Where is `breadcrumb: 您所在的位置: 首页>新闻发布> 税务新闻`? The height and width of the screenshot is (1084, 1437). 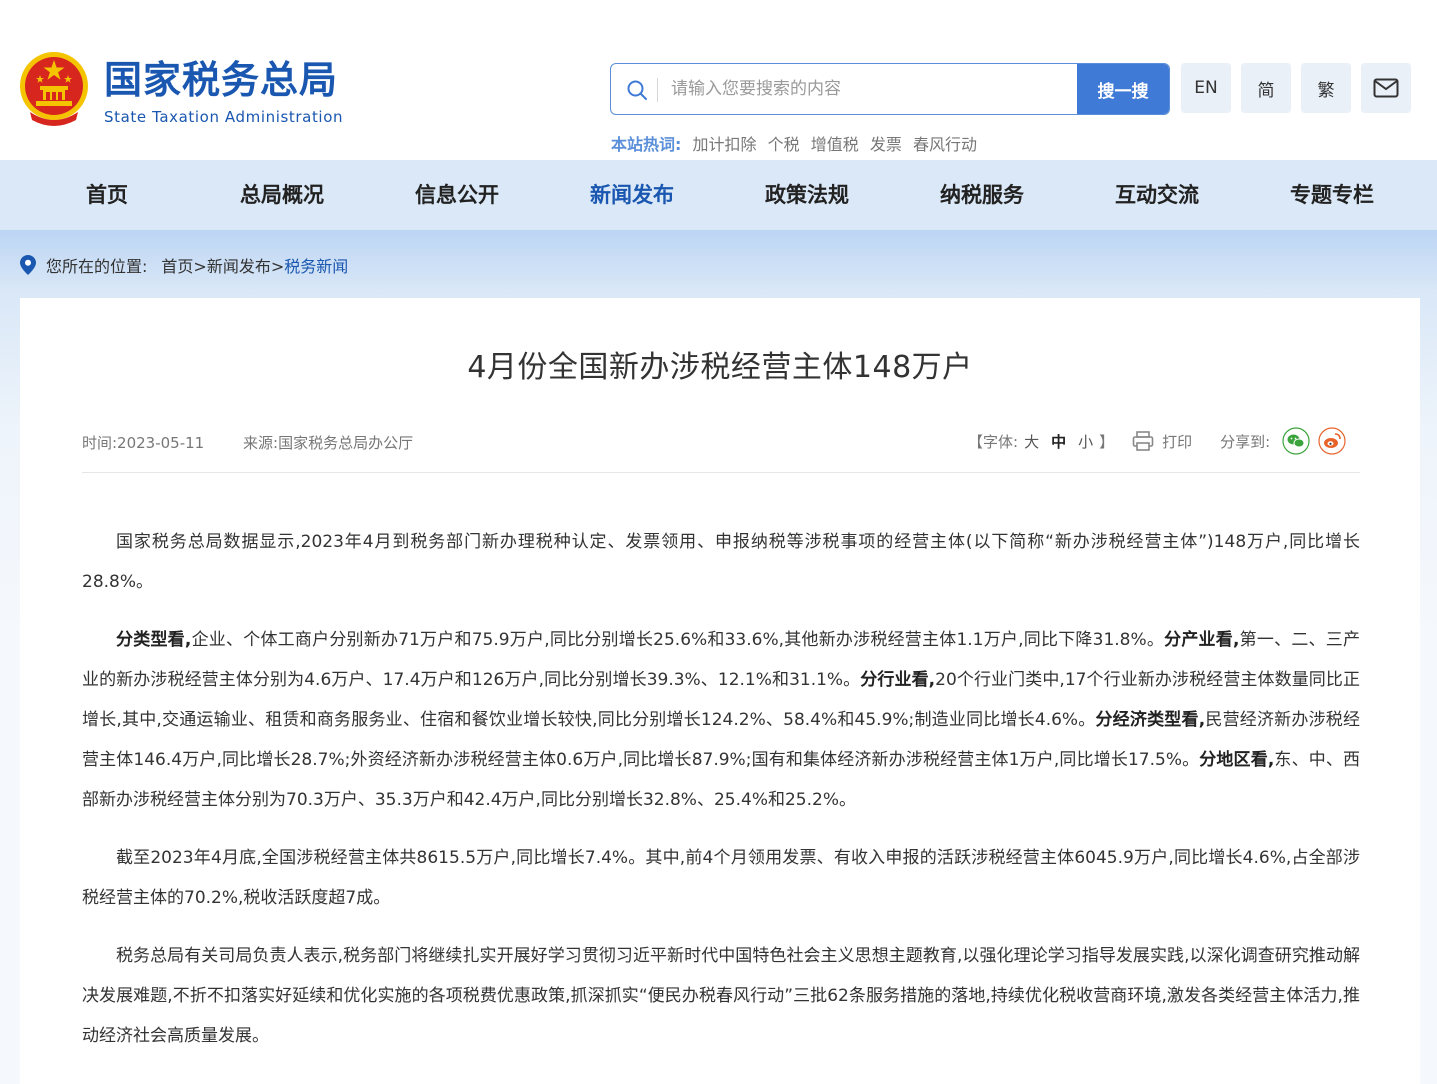
breadcrumb: 您所在的位置: 首页>新闻发布> 税务新闻 is located at coordinates (184, 265).